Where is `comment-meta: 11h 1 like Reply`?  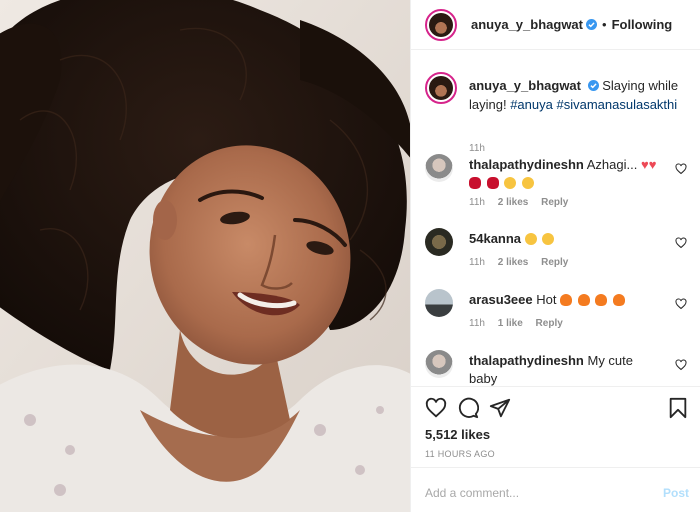 comment-meta: 11h 1 like Reply is located at coordinates (521, 323).